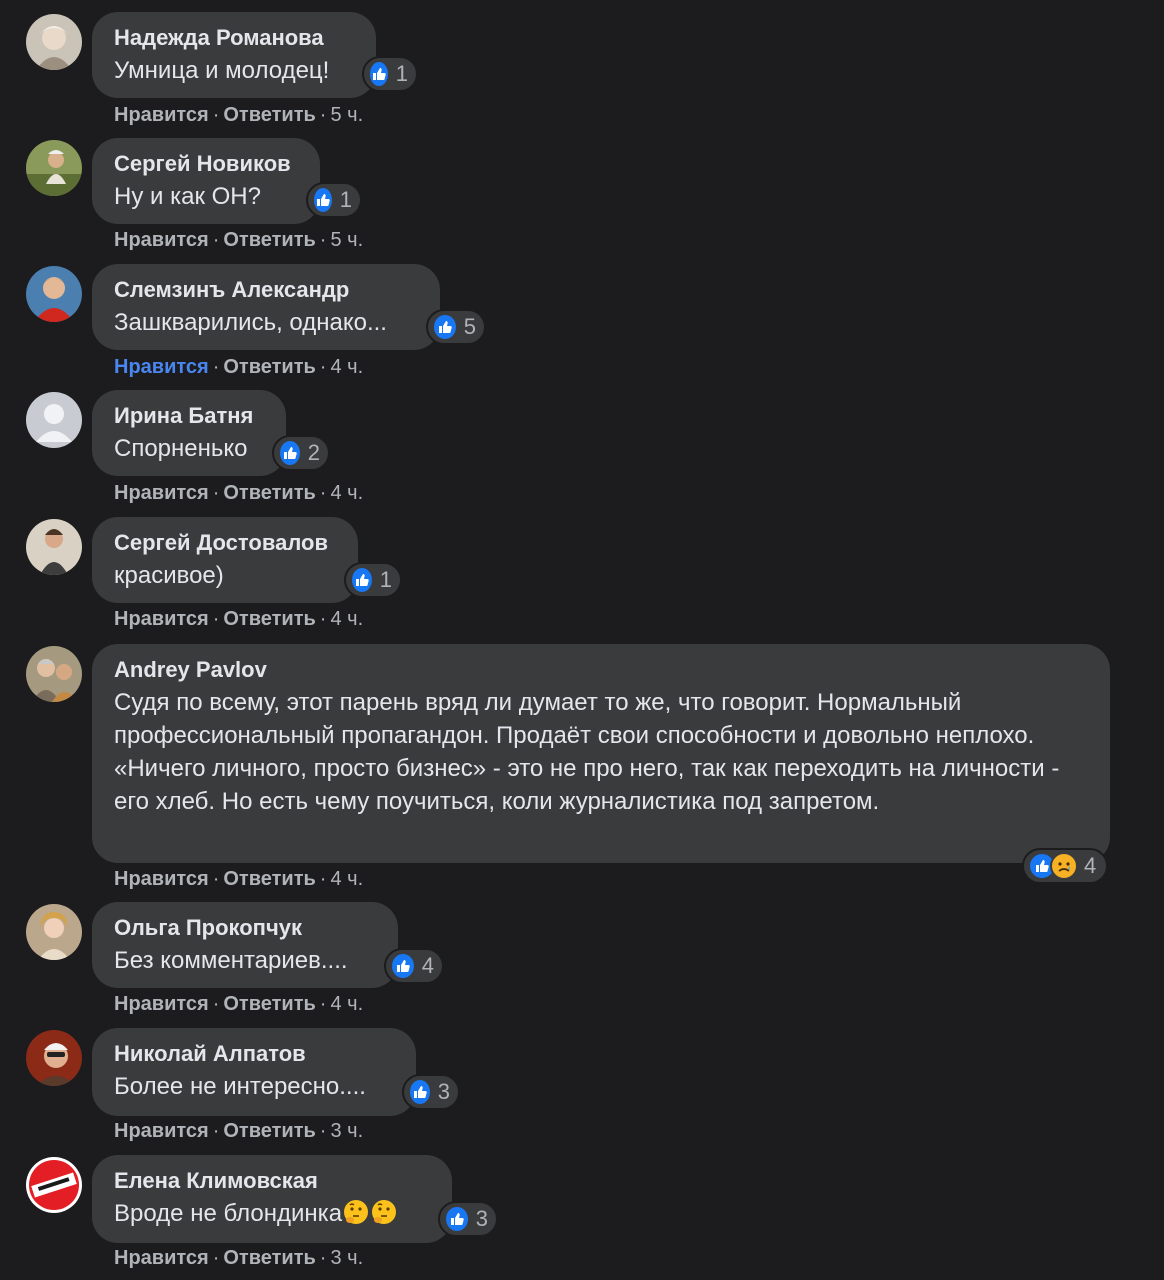 This screenshot has width=1164, height=1280. Describe the element at coordinates (181, 448) in the screenshot. I see `comment-text: Спорненько` at that location.